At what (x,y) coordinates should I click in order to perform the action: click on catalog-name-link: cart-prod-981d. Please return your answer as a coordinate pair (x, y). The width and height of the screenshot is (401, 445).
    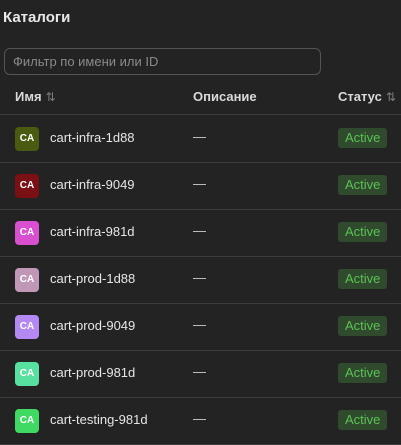
    Looking at the image, I should click on (92, 372).